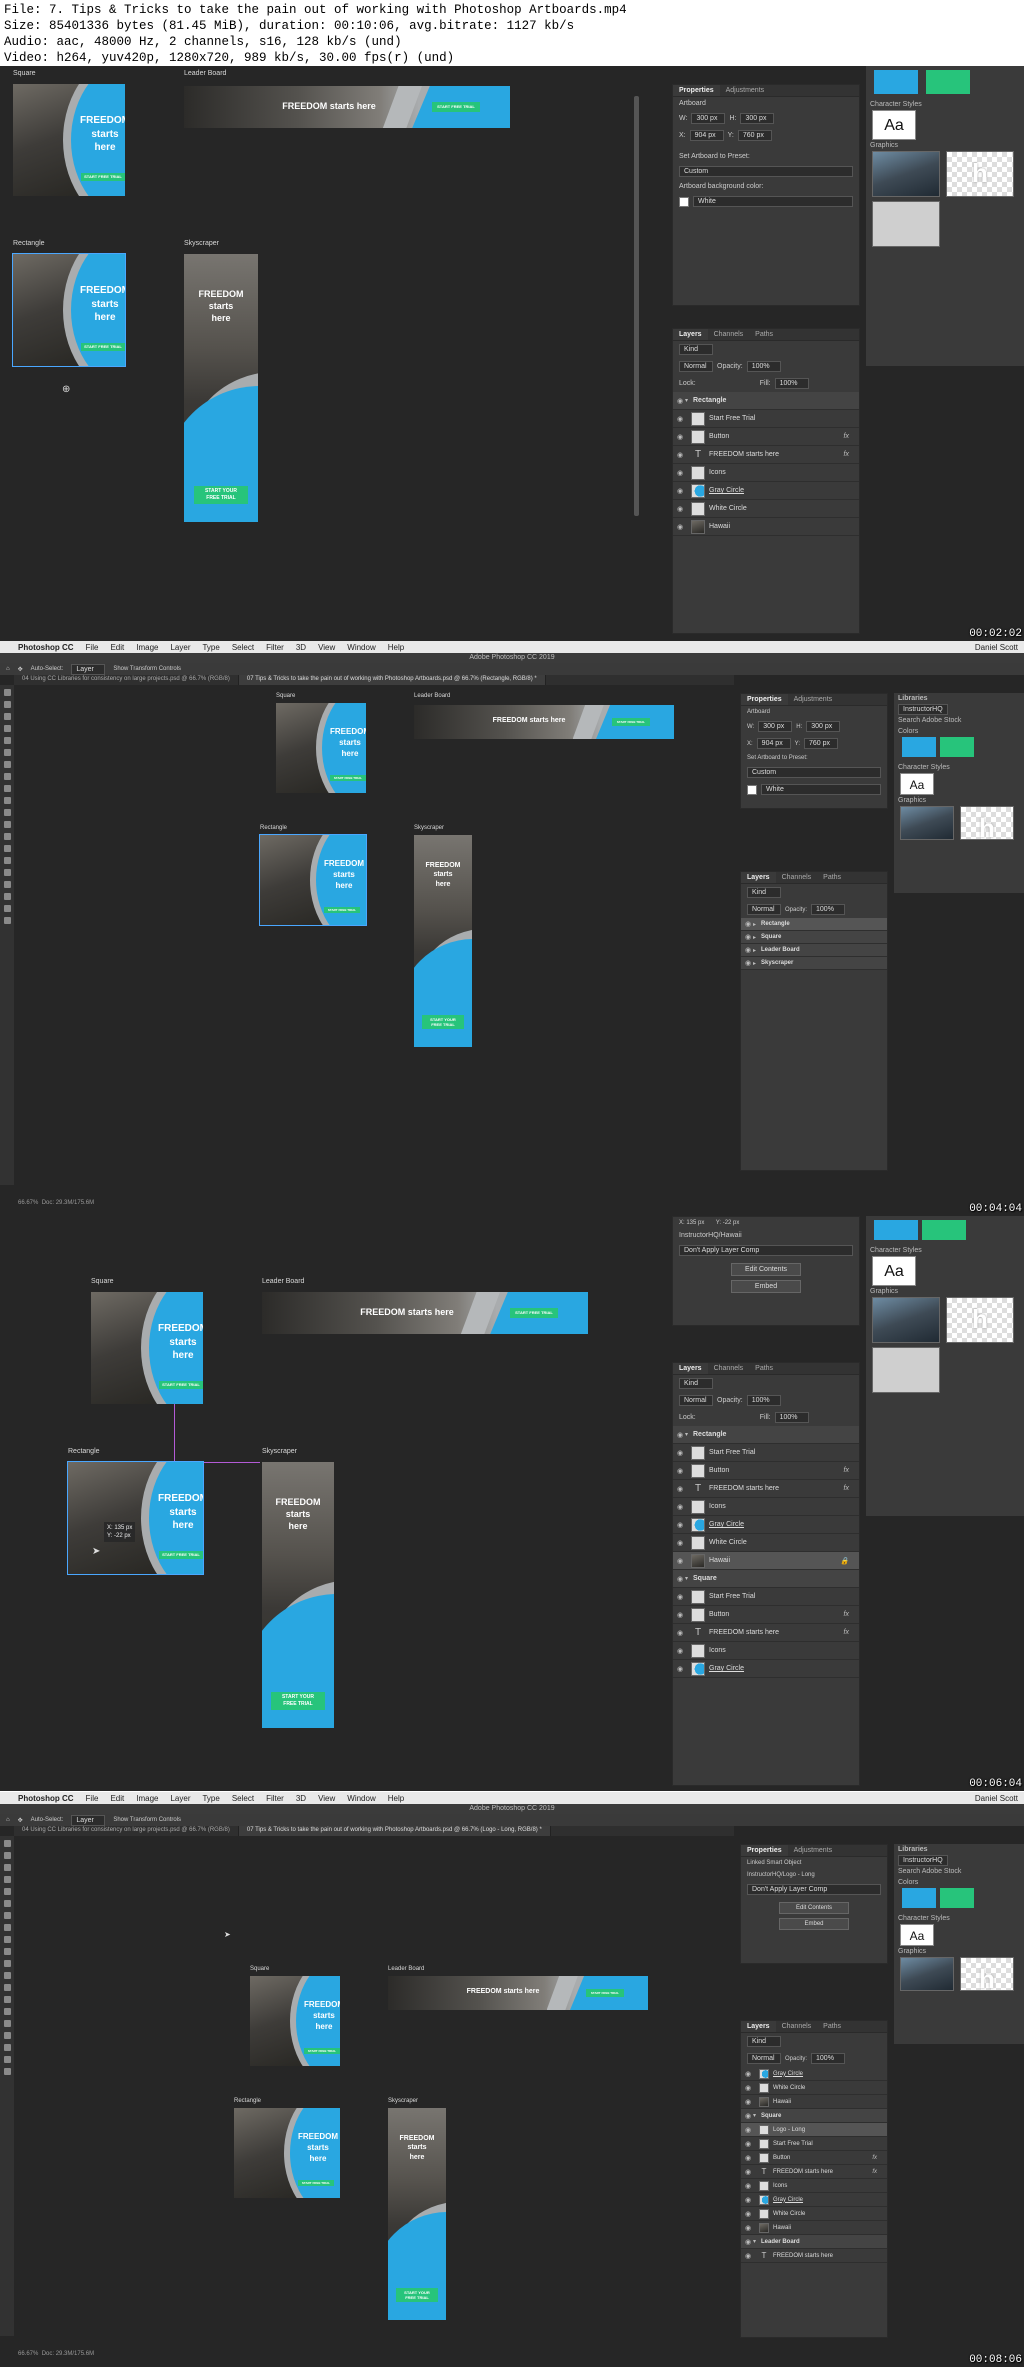 The height and width of the screenshot is (2369, 1024). I want to click on blend-mode: Normal, so click(696, 366).